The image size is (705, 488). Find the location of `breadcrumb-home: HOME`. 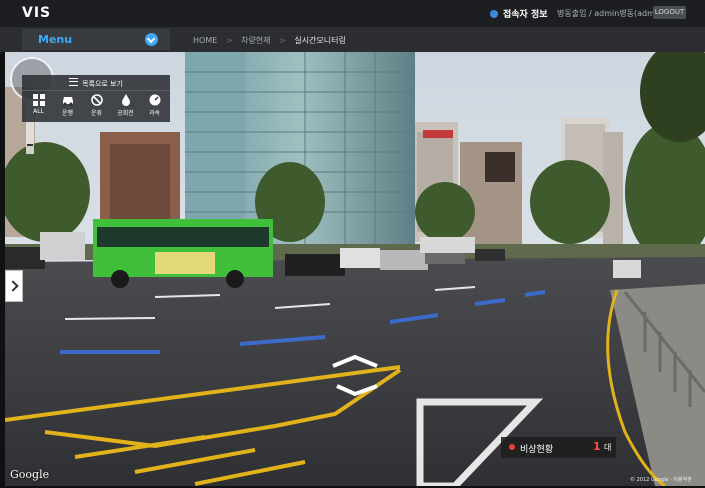

breadcrumb-home: HOME is located at coordinates (205, 40).